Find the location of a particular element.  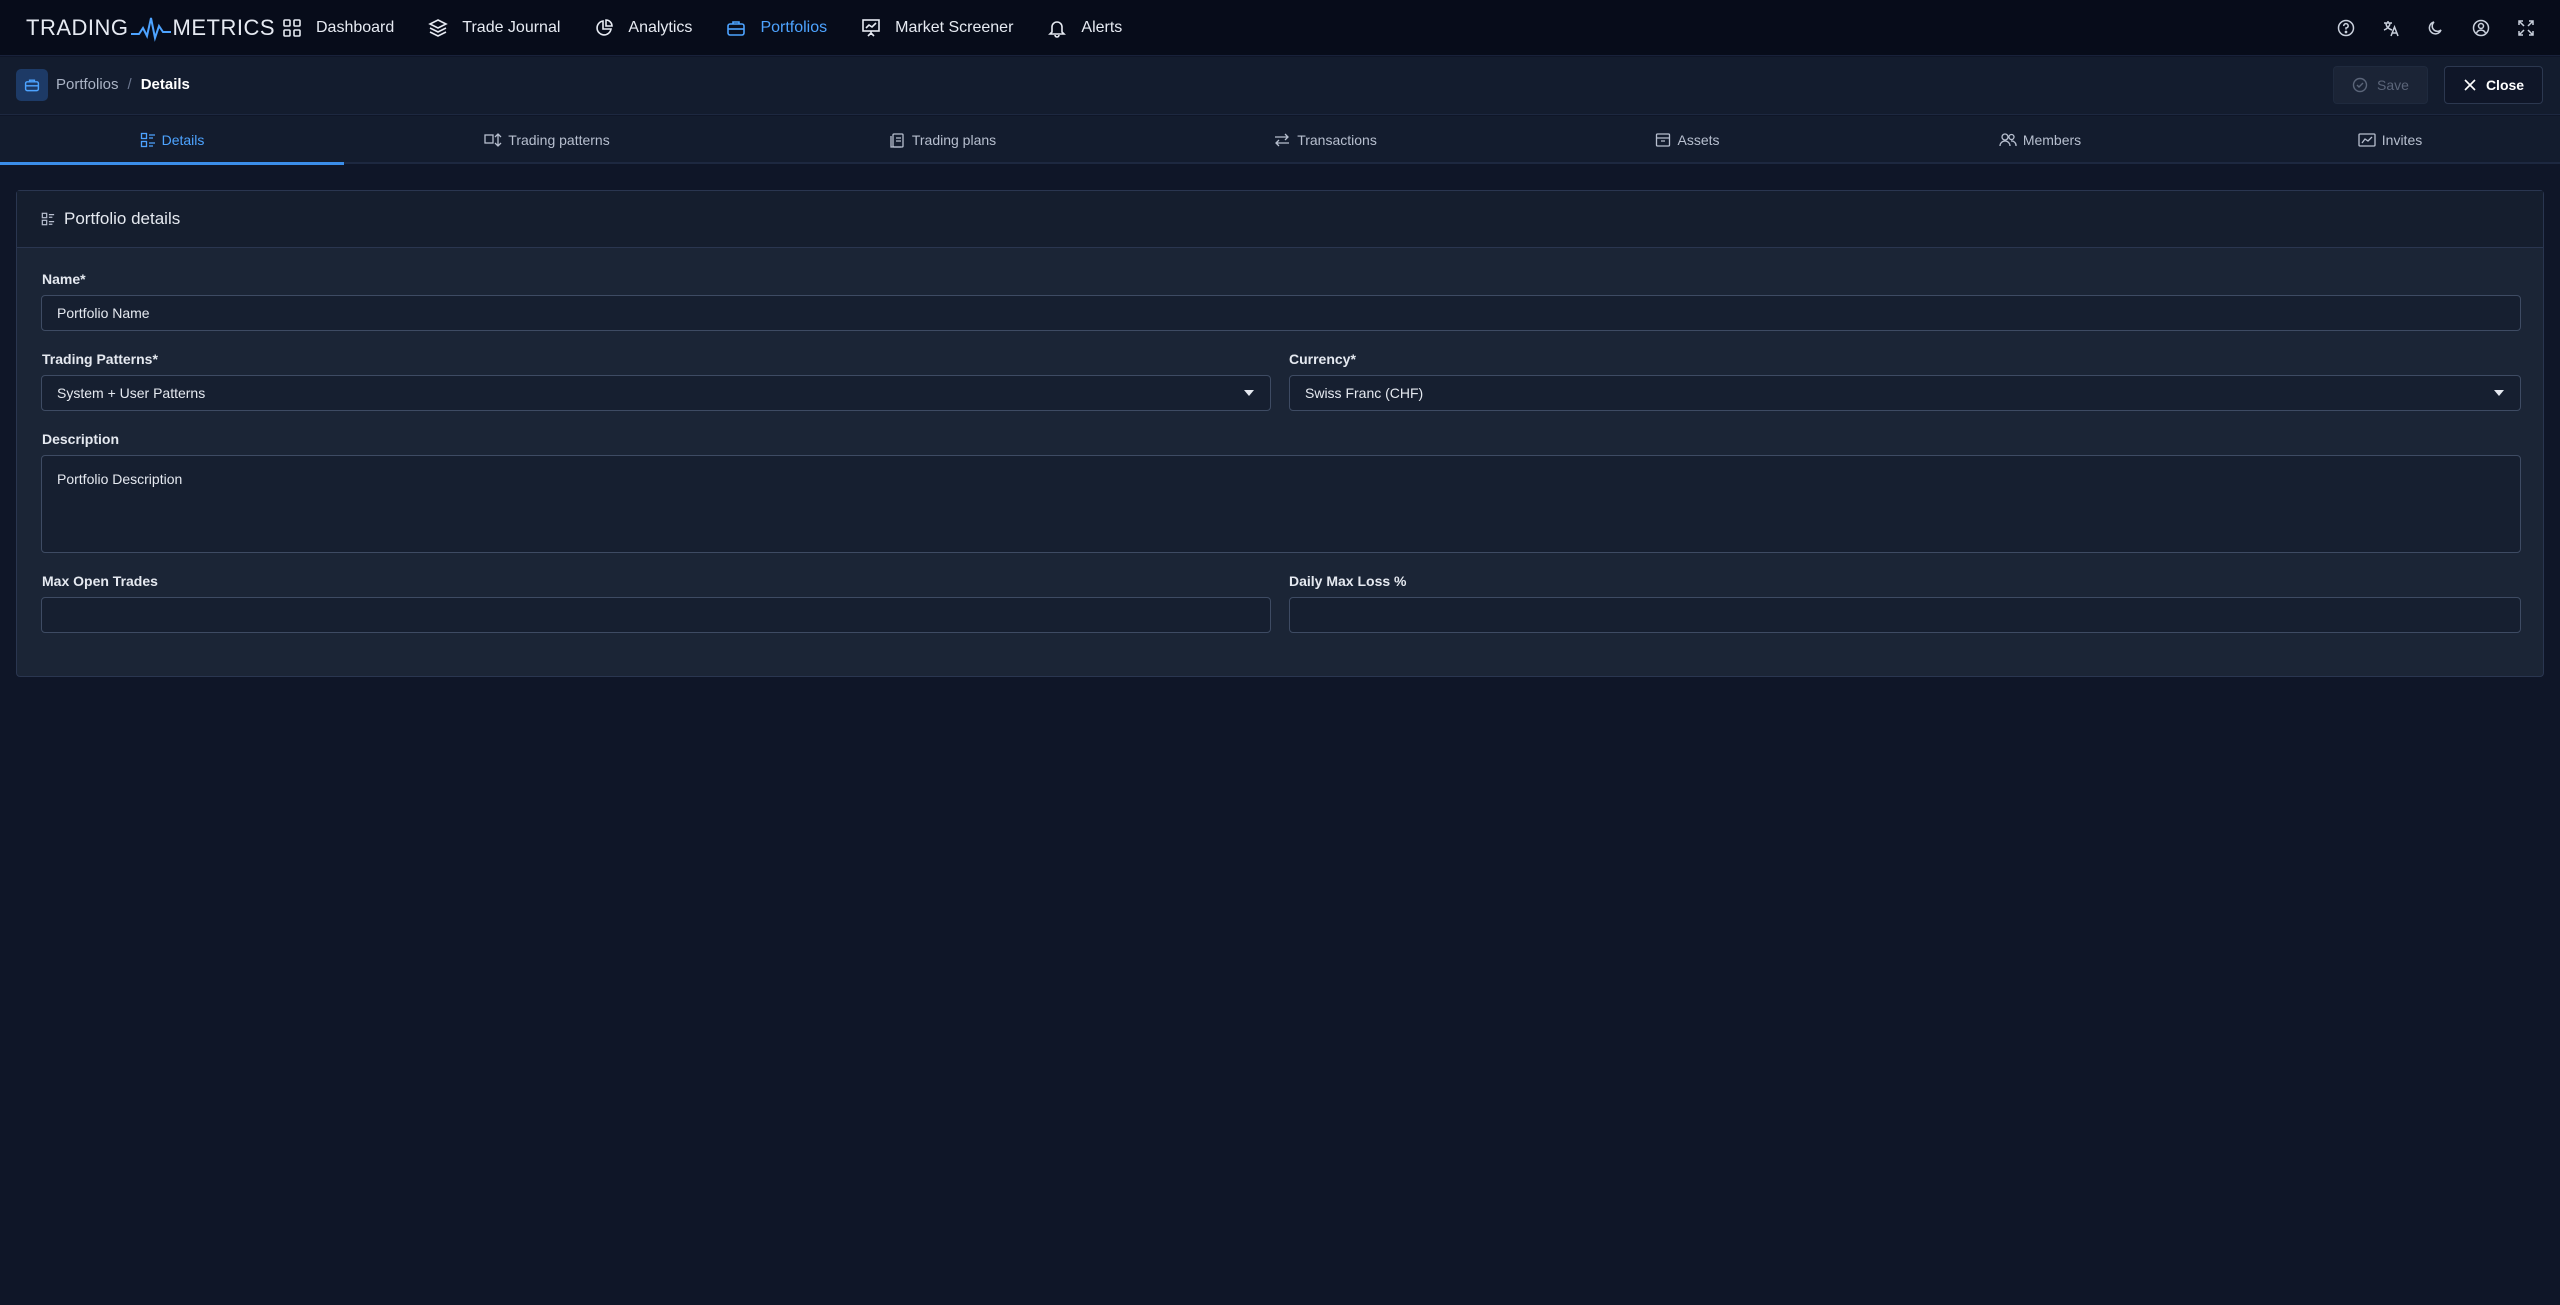

nav-alerts: Alerts is located at coordinates (1084, 28).